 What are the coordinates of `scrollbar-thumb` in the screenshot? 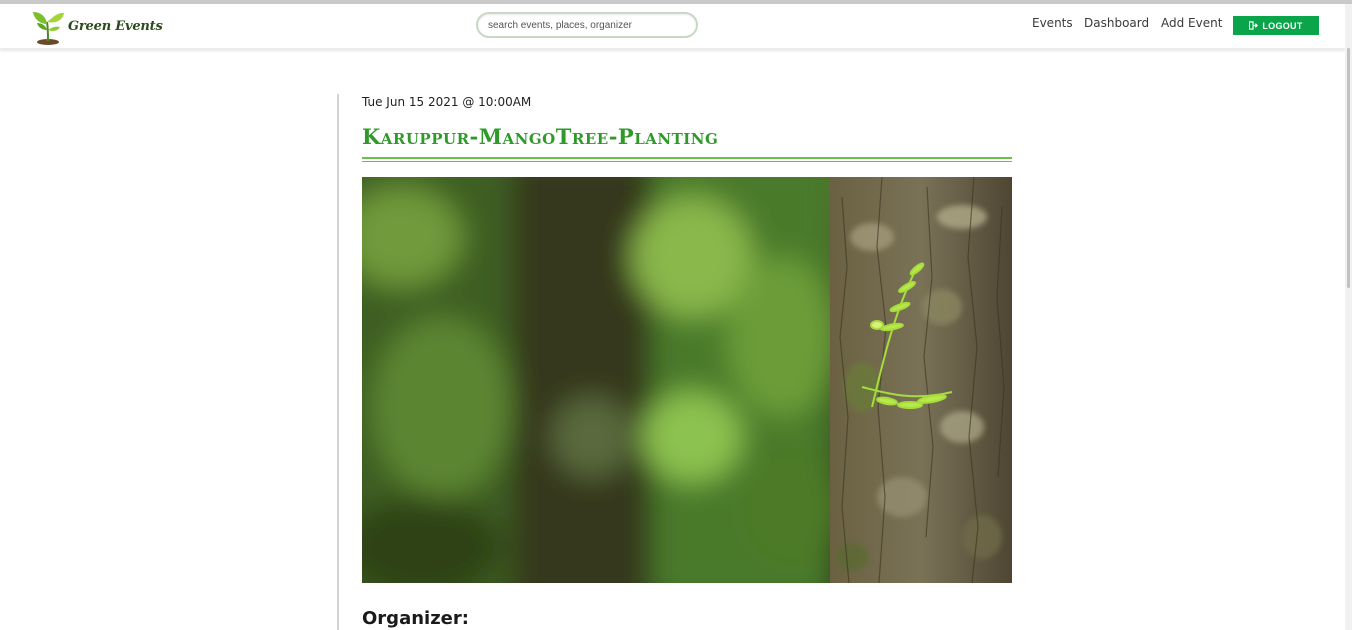 It's located at (1348, 168).